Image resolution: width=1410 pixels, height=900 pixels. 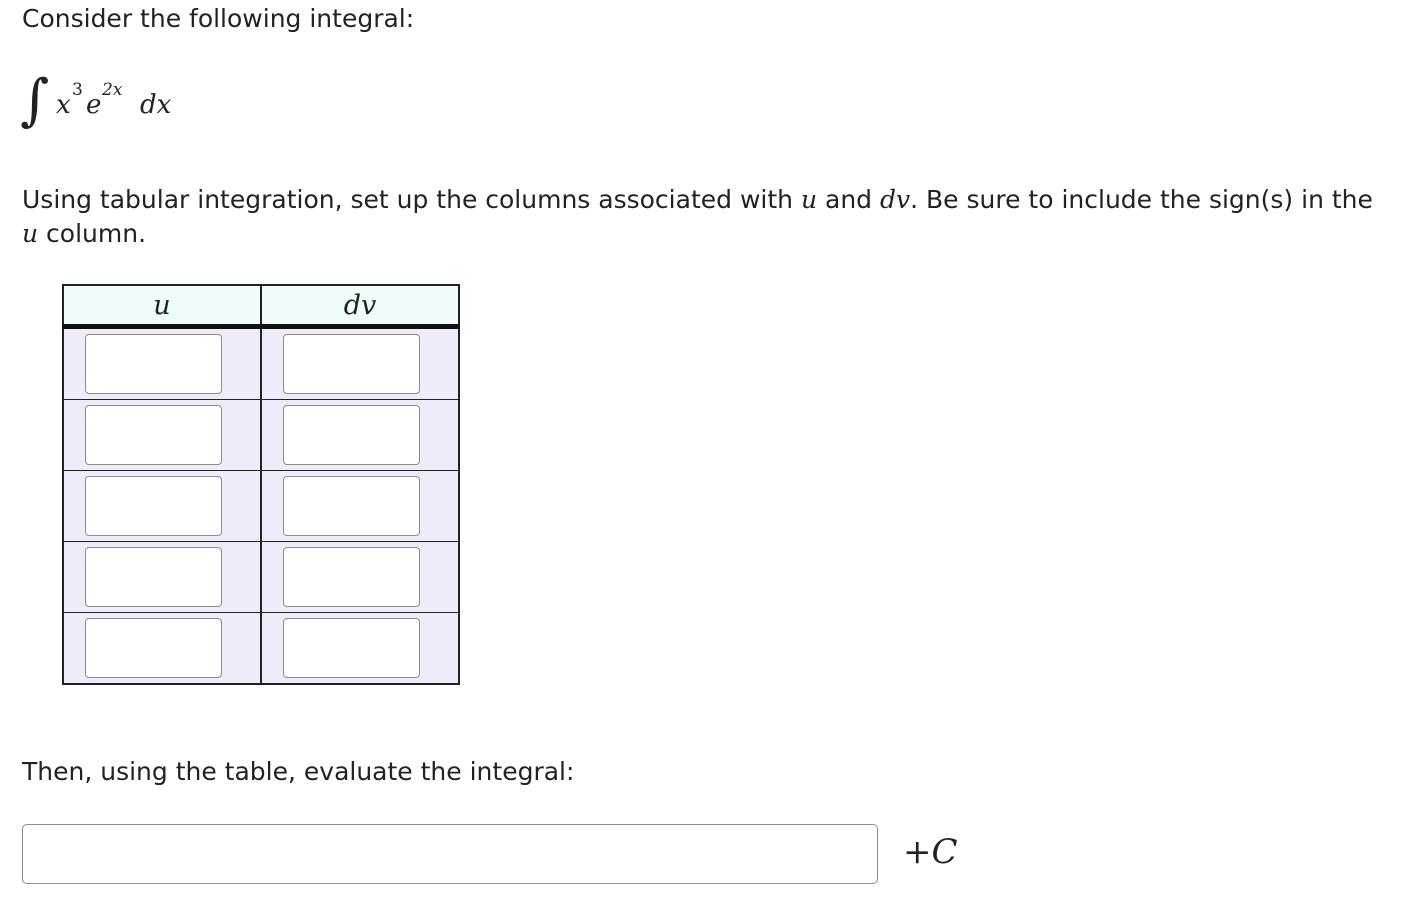 I want to click on plus-constant-label: +C, so click(x=930, y=852).